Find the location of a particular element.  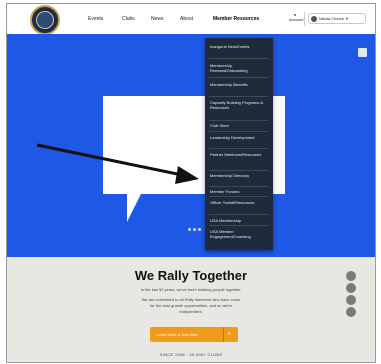

join-now-label: Learn More & Join Now is located at coordinates (177, 334).